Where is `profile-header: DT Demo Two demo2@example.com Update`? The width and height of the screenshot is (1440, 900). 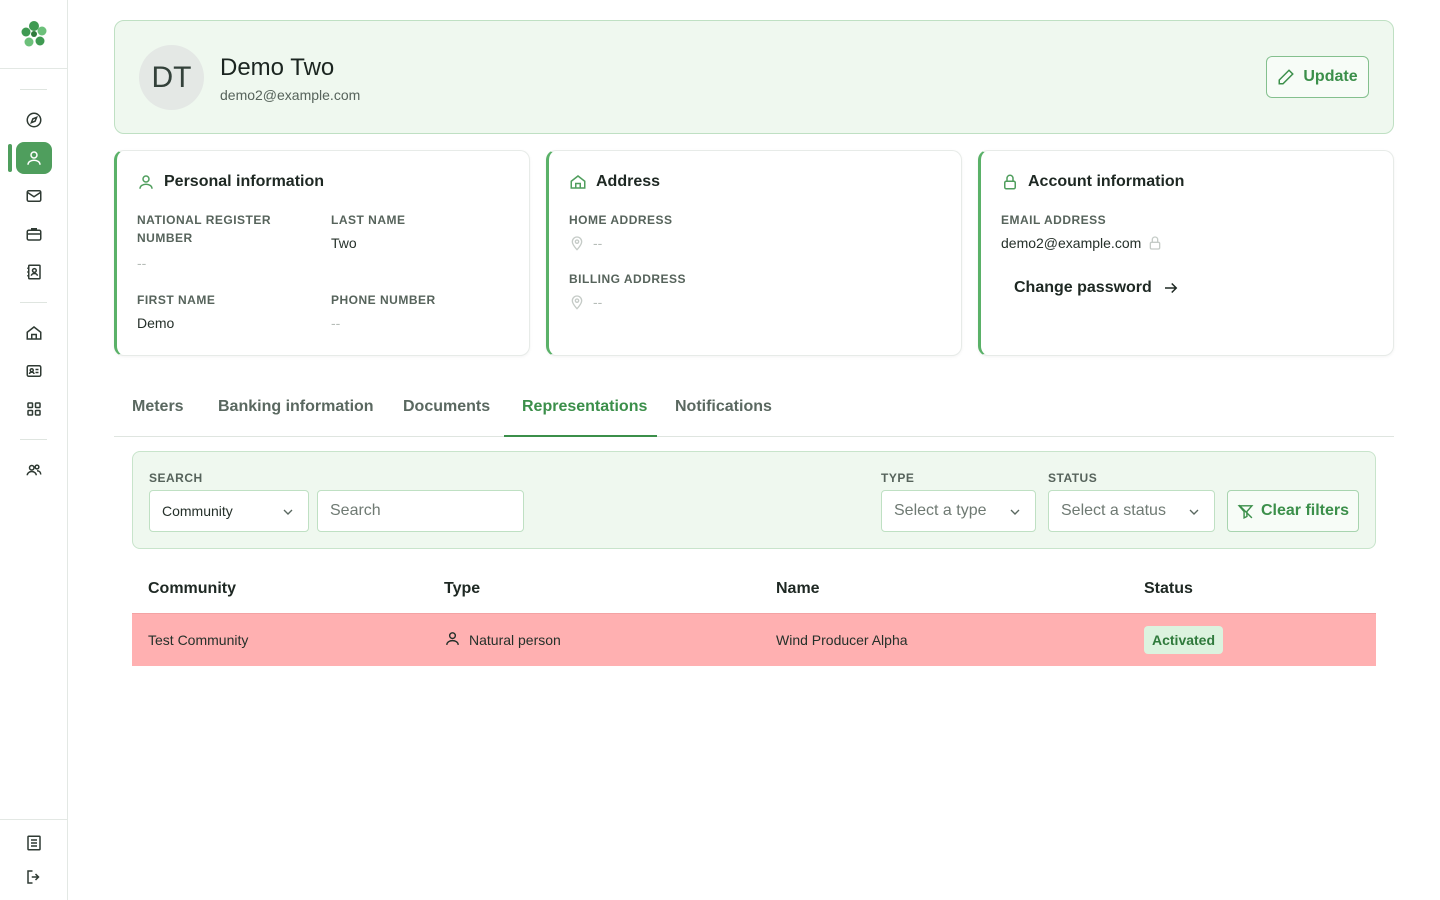 profile-header: DT Demo Two demo2@example.com Update is located at coordinates (754, 77).